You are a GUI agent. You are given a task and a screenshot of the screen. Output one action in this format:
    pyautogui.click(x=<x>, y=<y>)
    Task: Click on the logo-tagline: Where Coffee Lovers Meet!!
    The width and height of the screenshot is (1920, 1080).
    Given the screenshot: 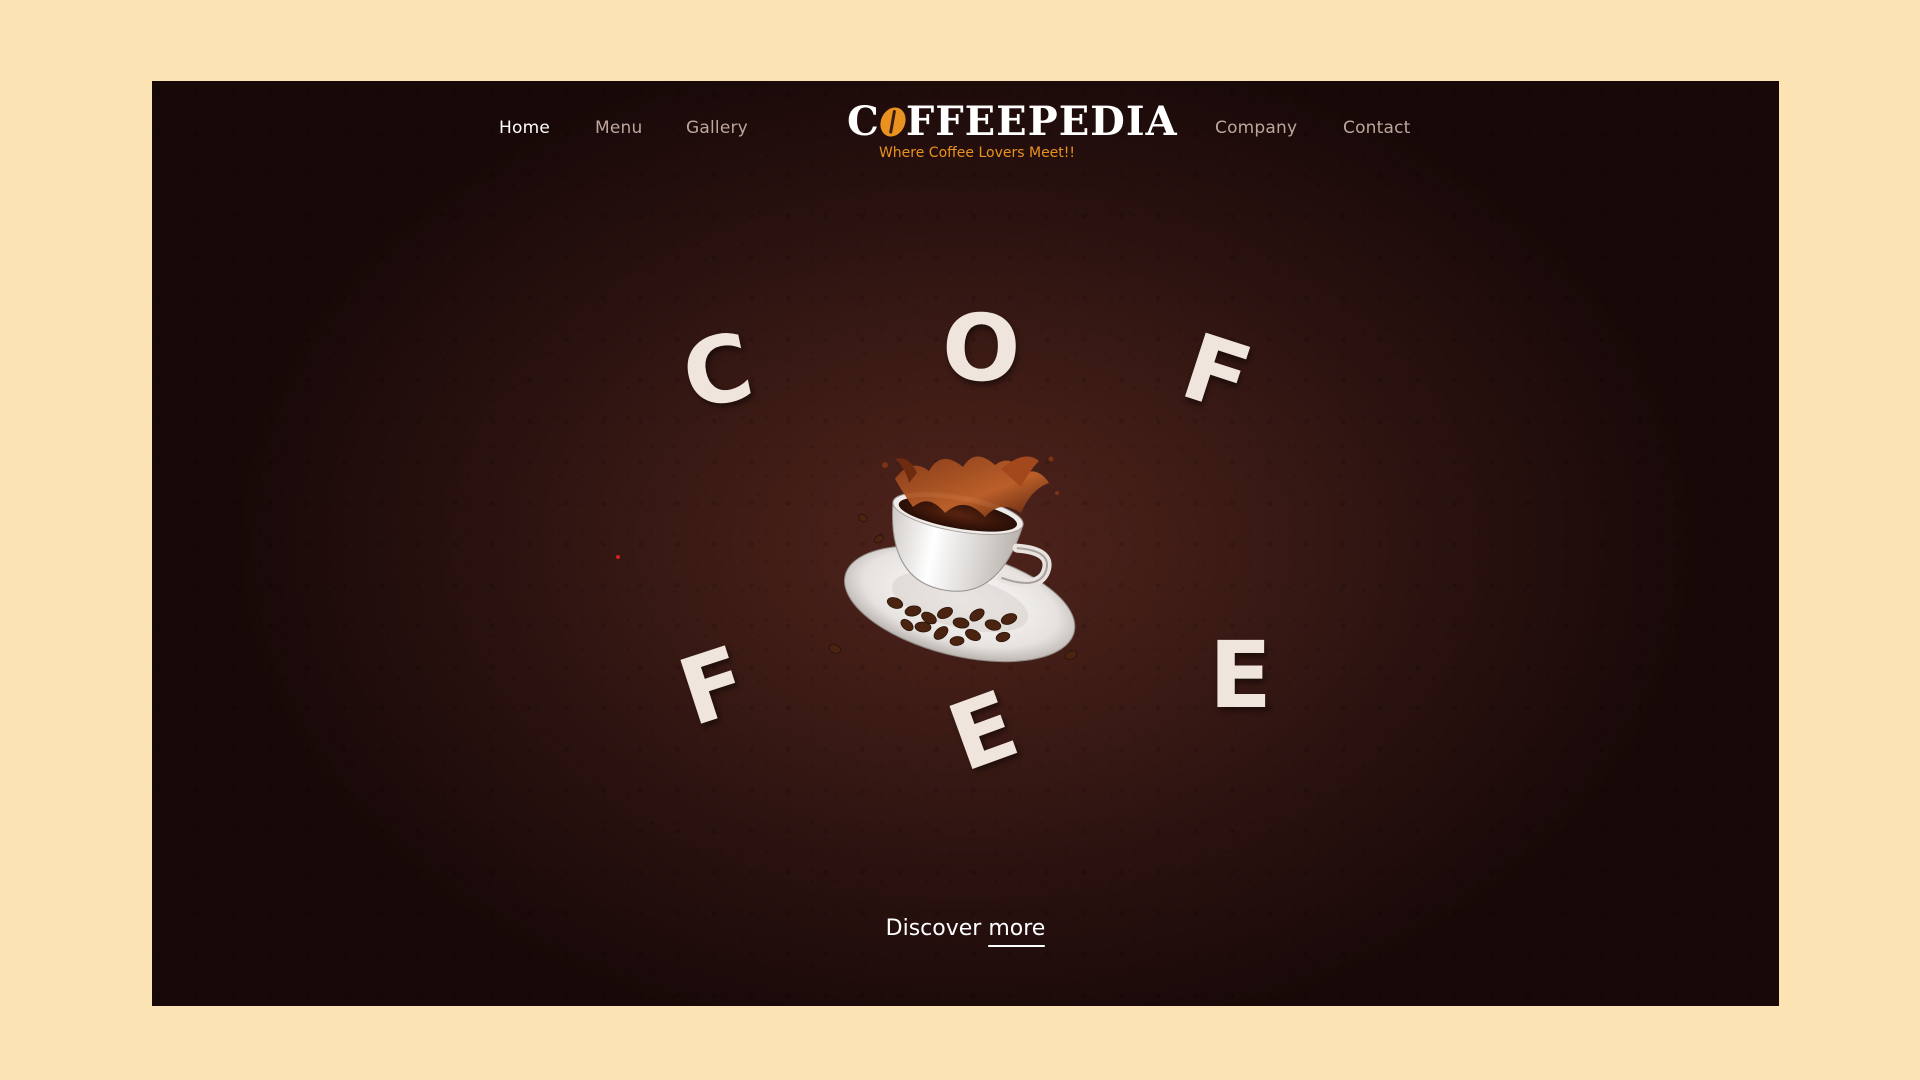 What is the action you would take?
    pyautogui.click(x=977, y=153)
    